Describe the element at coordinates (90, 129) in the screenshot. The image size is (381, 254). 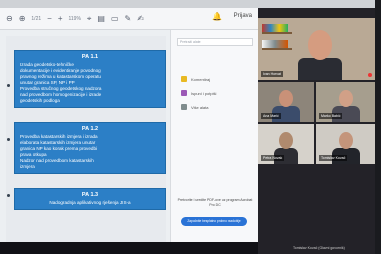
I see `box-title: PA 1.2` at that location.